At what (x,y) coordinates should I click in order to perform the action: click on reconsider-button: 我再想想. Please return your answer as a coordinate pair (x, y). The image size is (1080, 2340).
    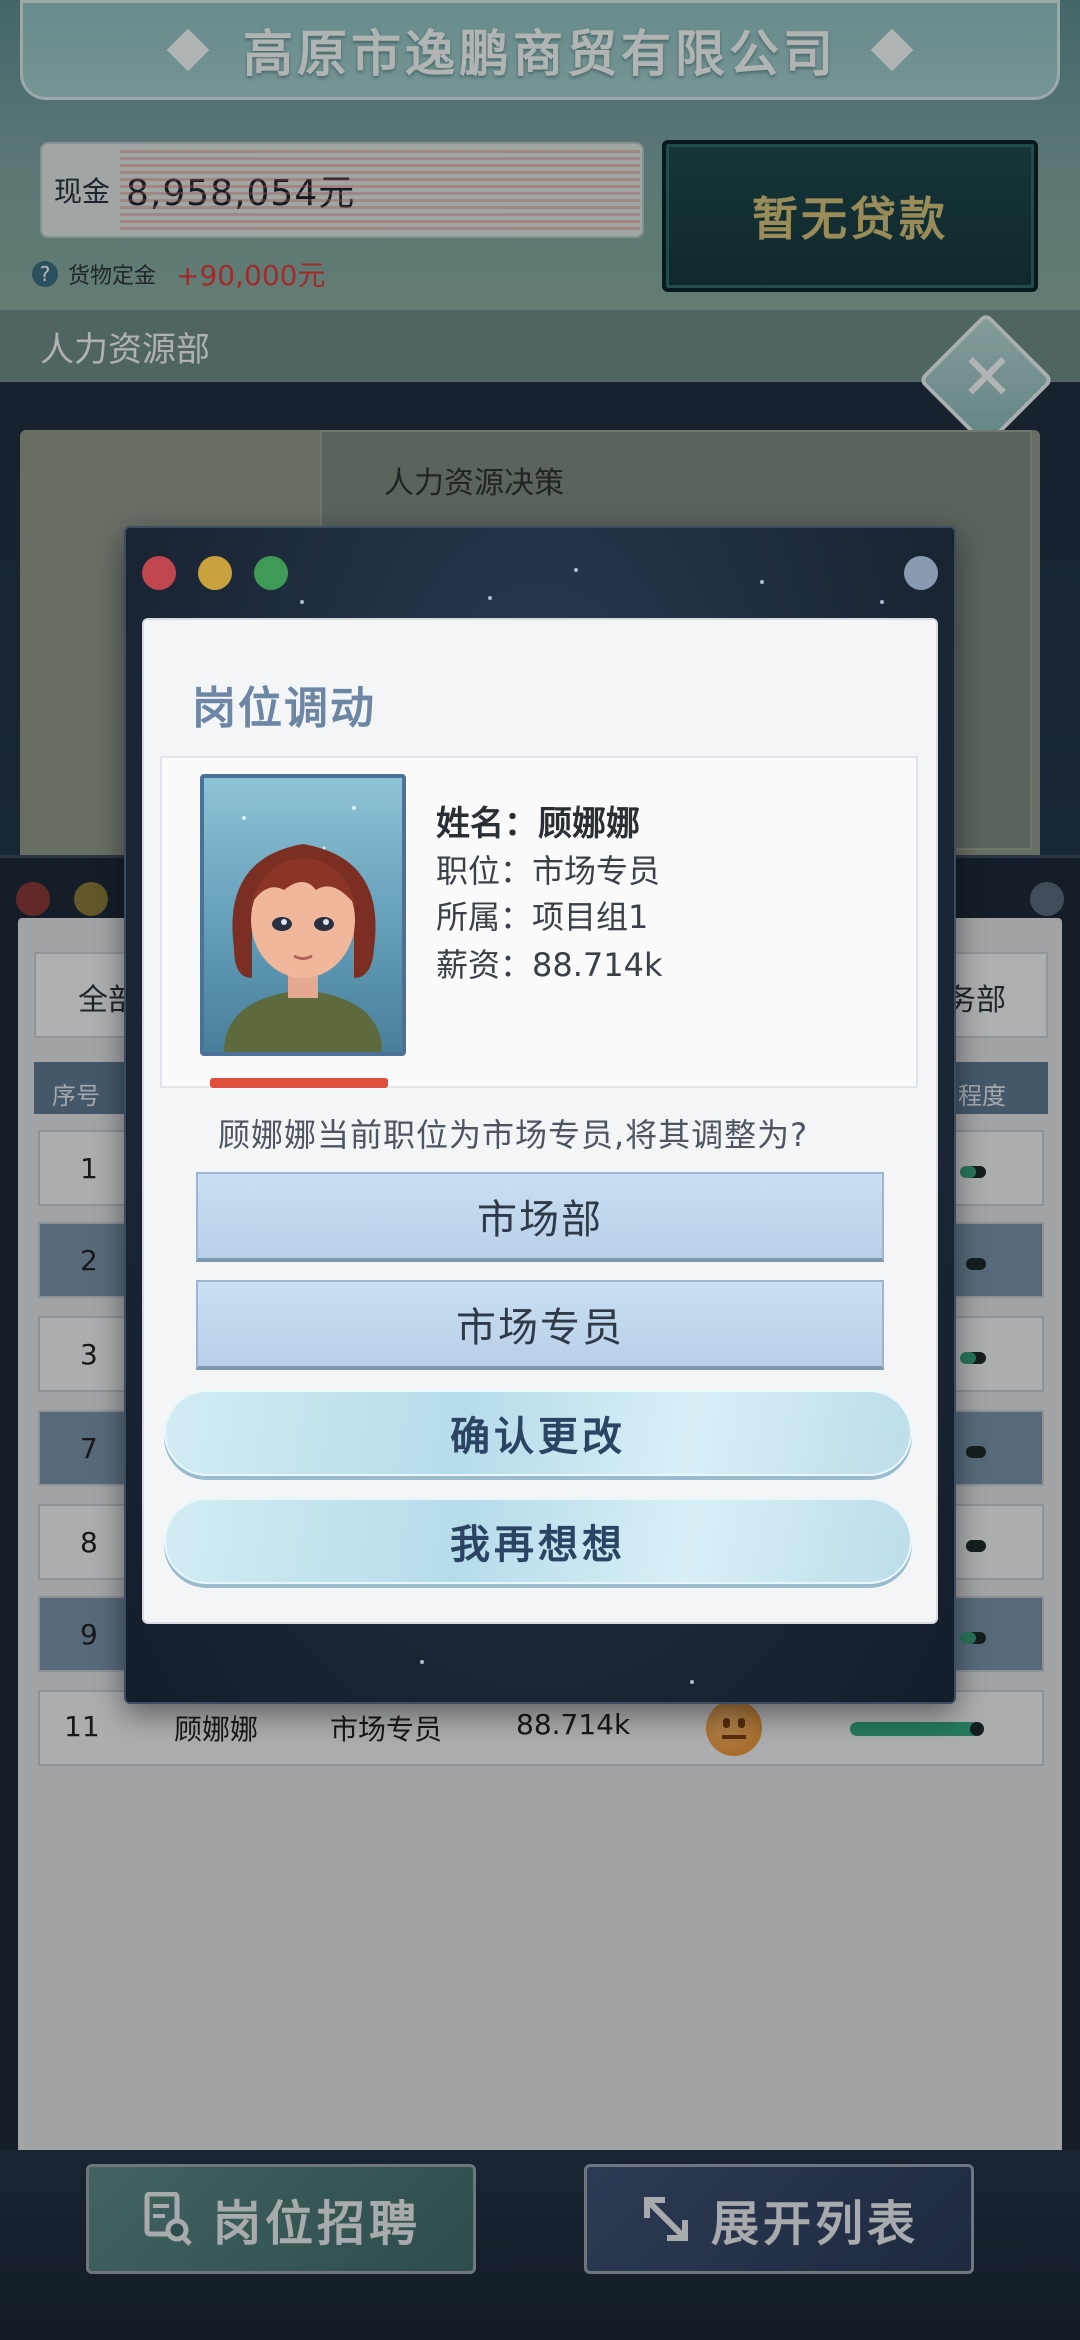
    Looking at the image, I should click on (538, 1541).